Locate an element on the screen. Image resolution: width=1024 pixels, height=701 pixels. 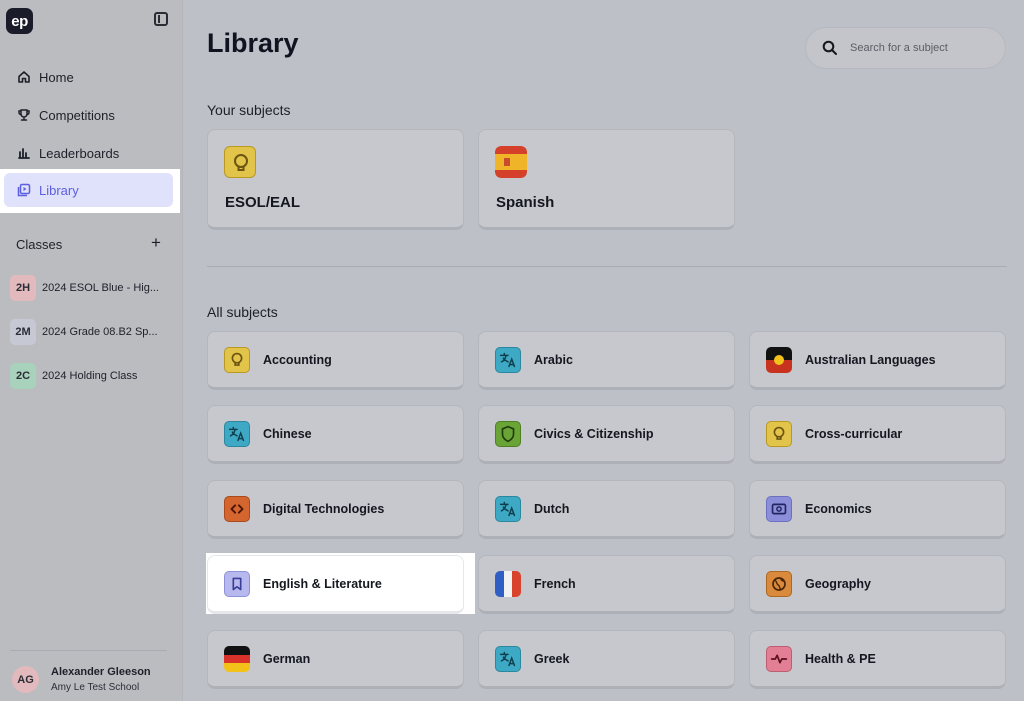
subject-label: Digital Technologies is located at coordinates (324, 508).